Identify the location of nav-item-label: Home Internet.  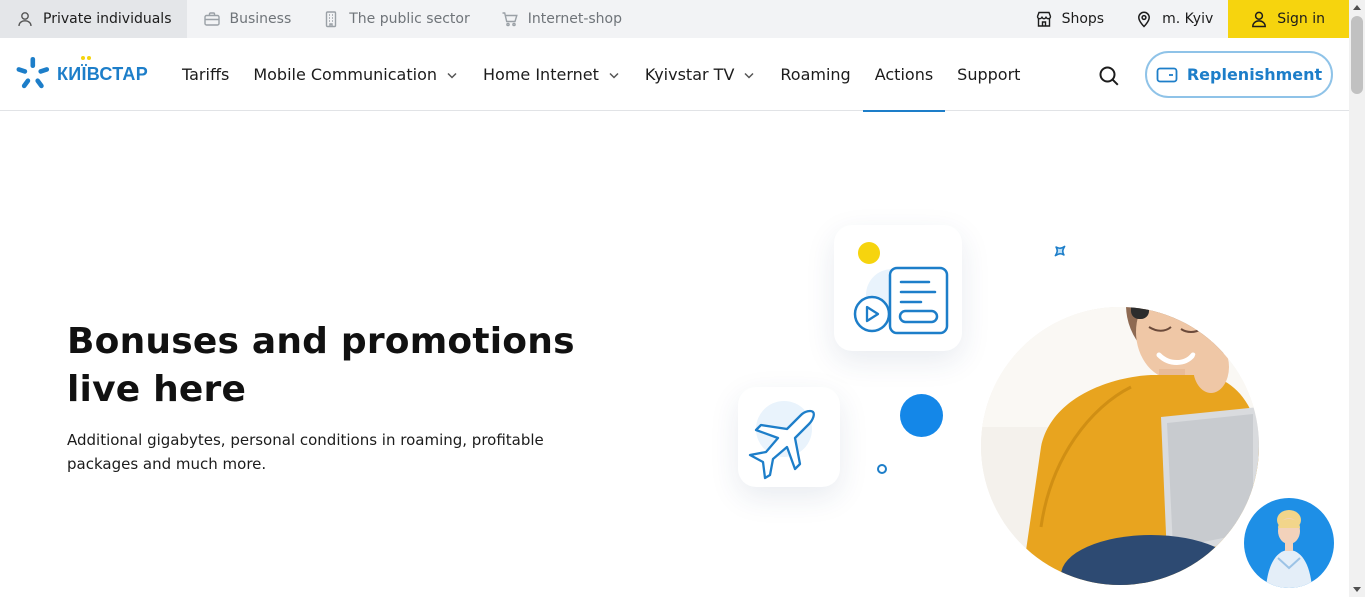
(541, 74).